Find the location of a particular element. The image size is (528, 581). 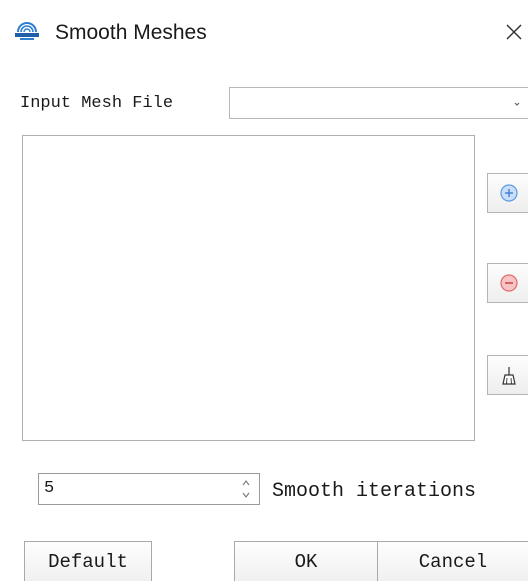

clear-list-button is located at coordinates (507, 375).